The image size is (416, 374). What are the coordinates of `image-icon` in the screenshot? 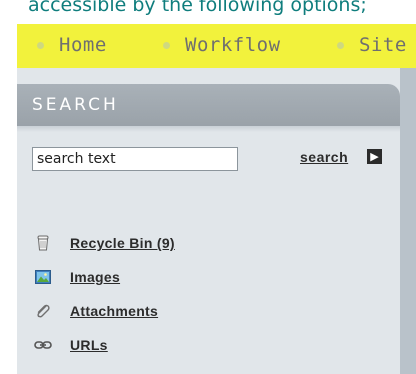 It's located at (43, 277).